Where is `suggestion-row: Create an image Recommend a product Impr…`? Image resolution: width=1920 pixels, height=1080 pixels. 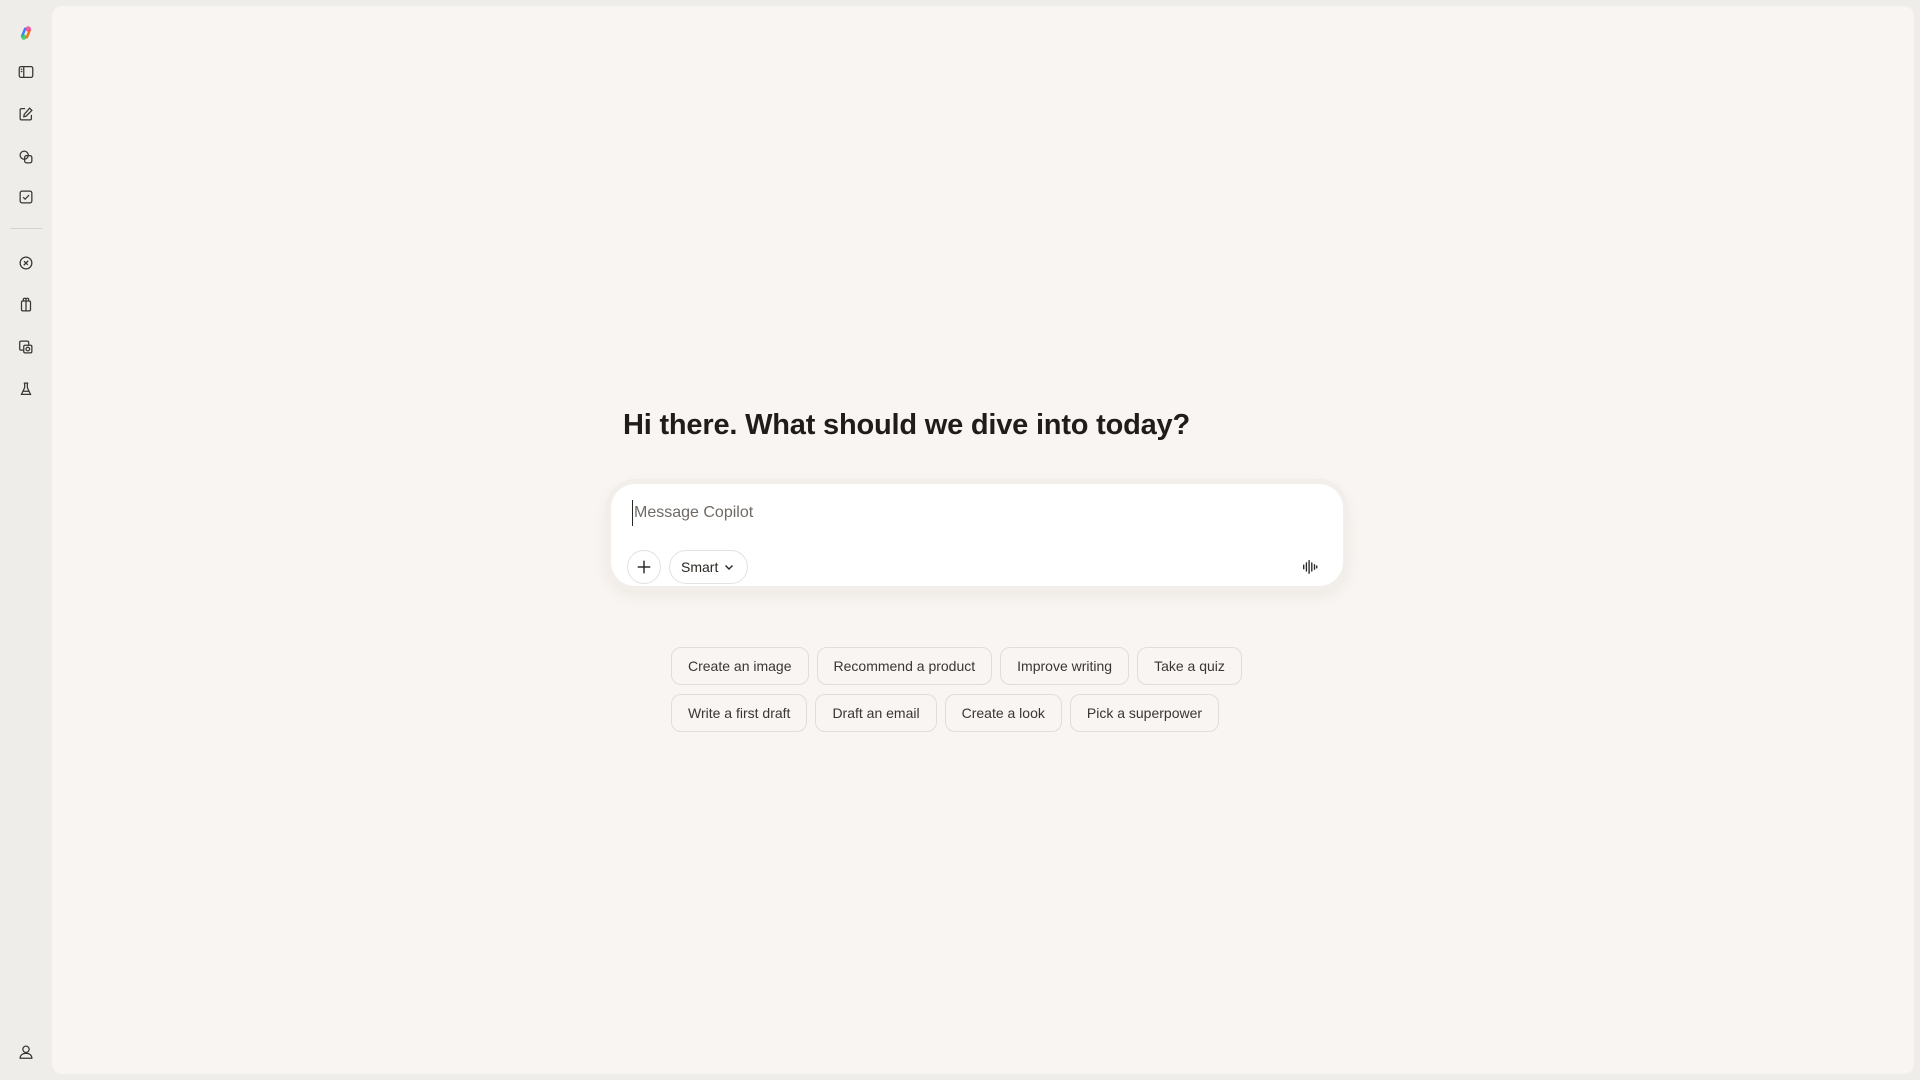
suggestion-row: Create an image Recommend a product Impr… is located at coordinates (1021, 666).